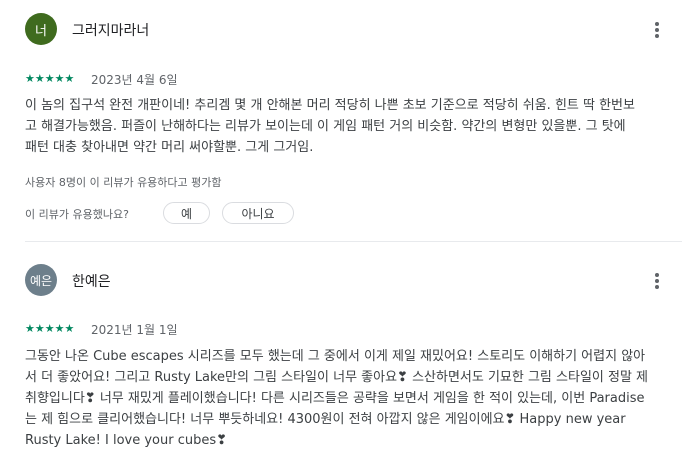  I want to click on reviewer-name: 그러지마라너, so click(111, 31).